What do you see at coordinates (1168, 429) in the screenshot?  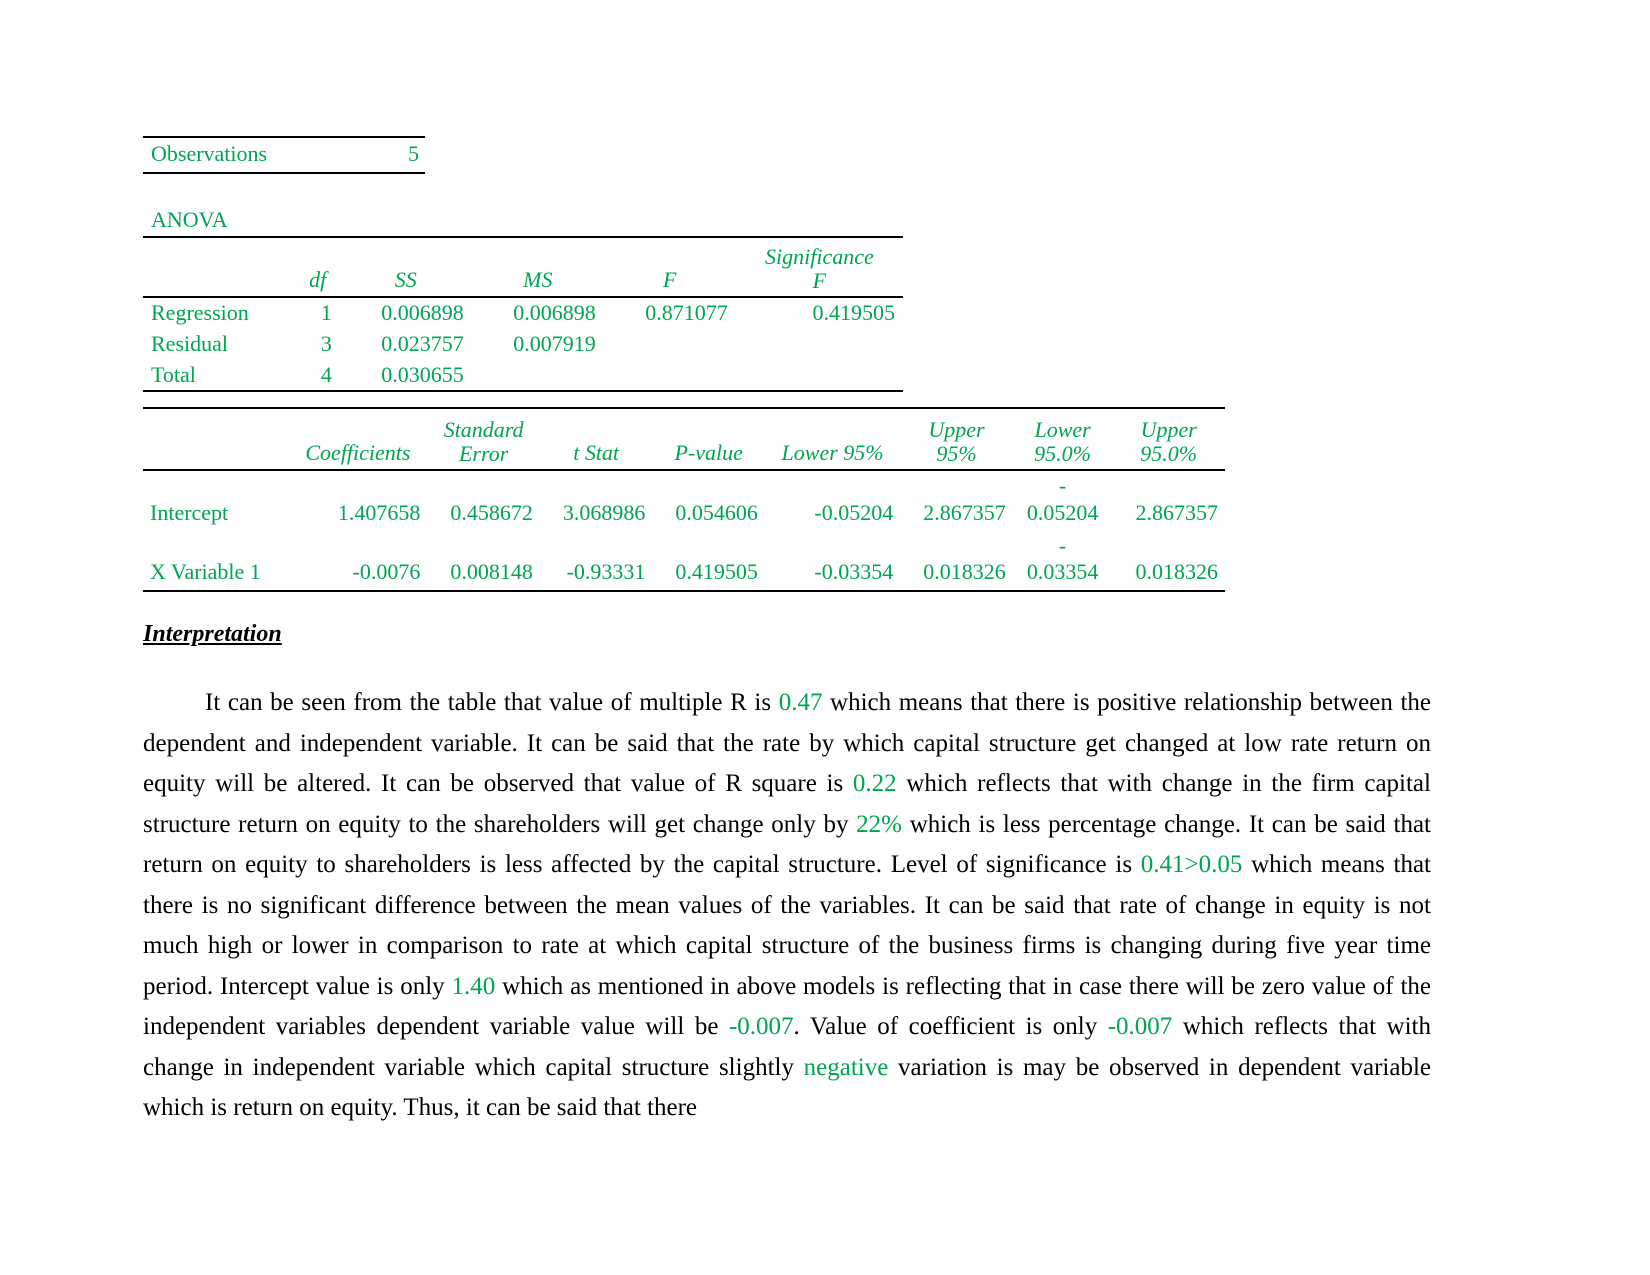 I see `upper-95-0-line1: Upper` at bounding box center [1168, 429].